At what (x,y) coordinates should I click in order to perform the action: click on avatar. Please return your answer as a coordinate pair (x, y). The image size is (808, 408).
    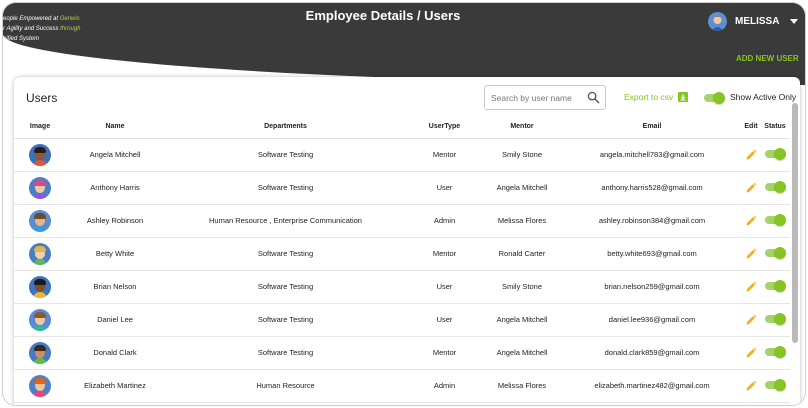
    Looking at the image, I should click on (717, 21).